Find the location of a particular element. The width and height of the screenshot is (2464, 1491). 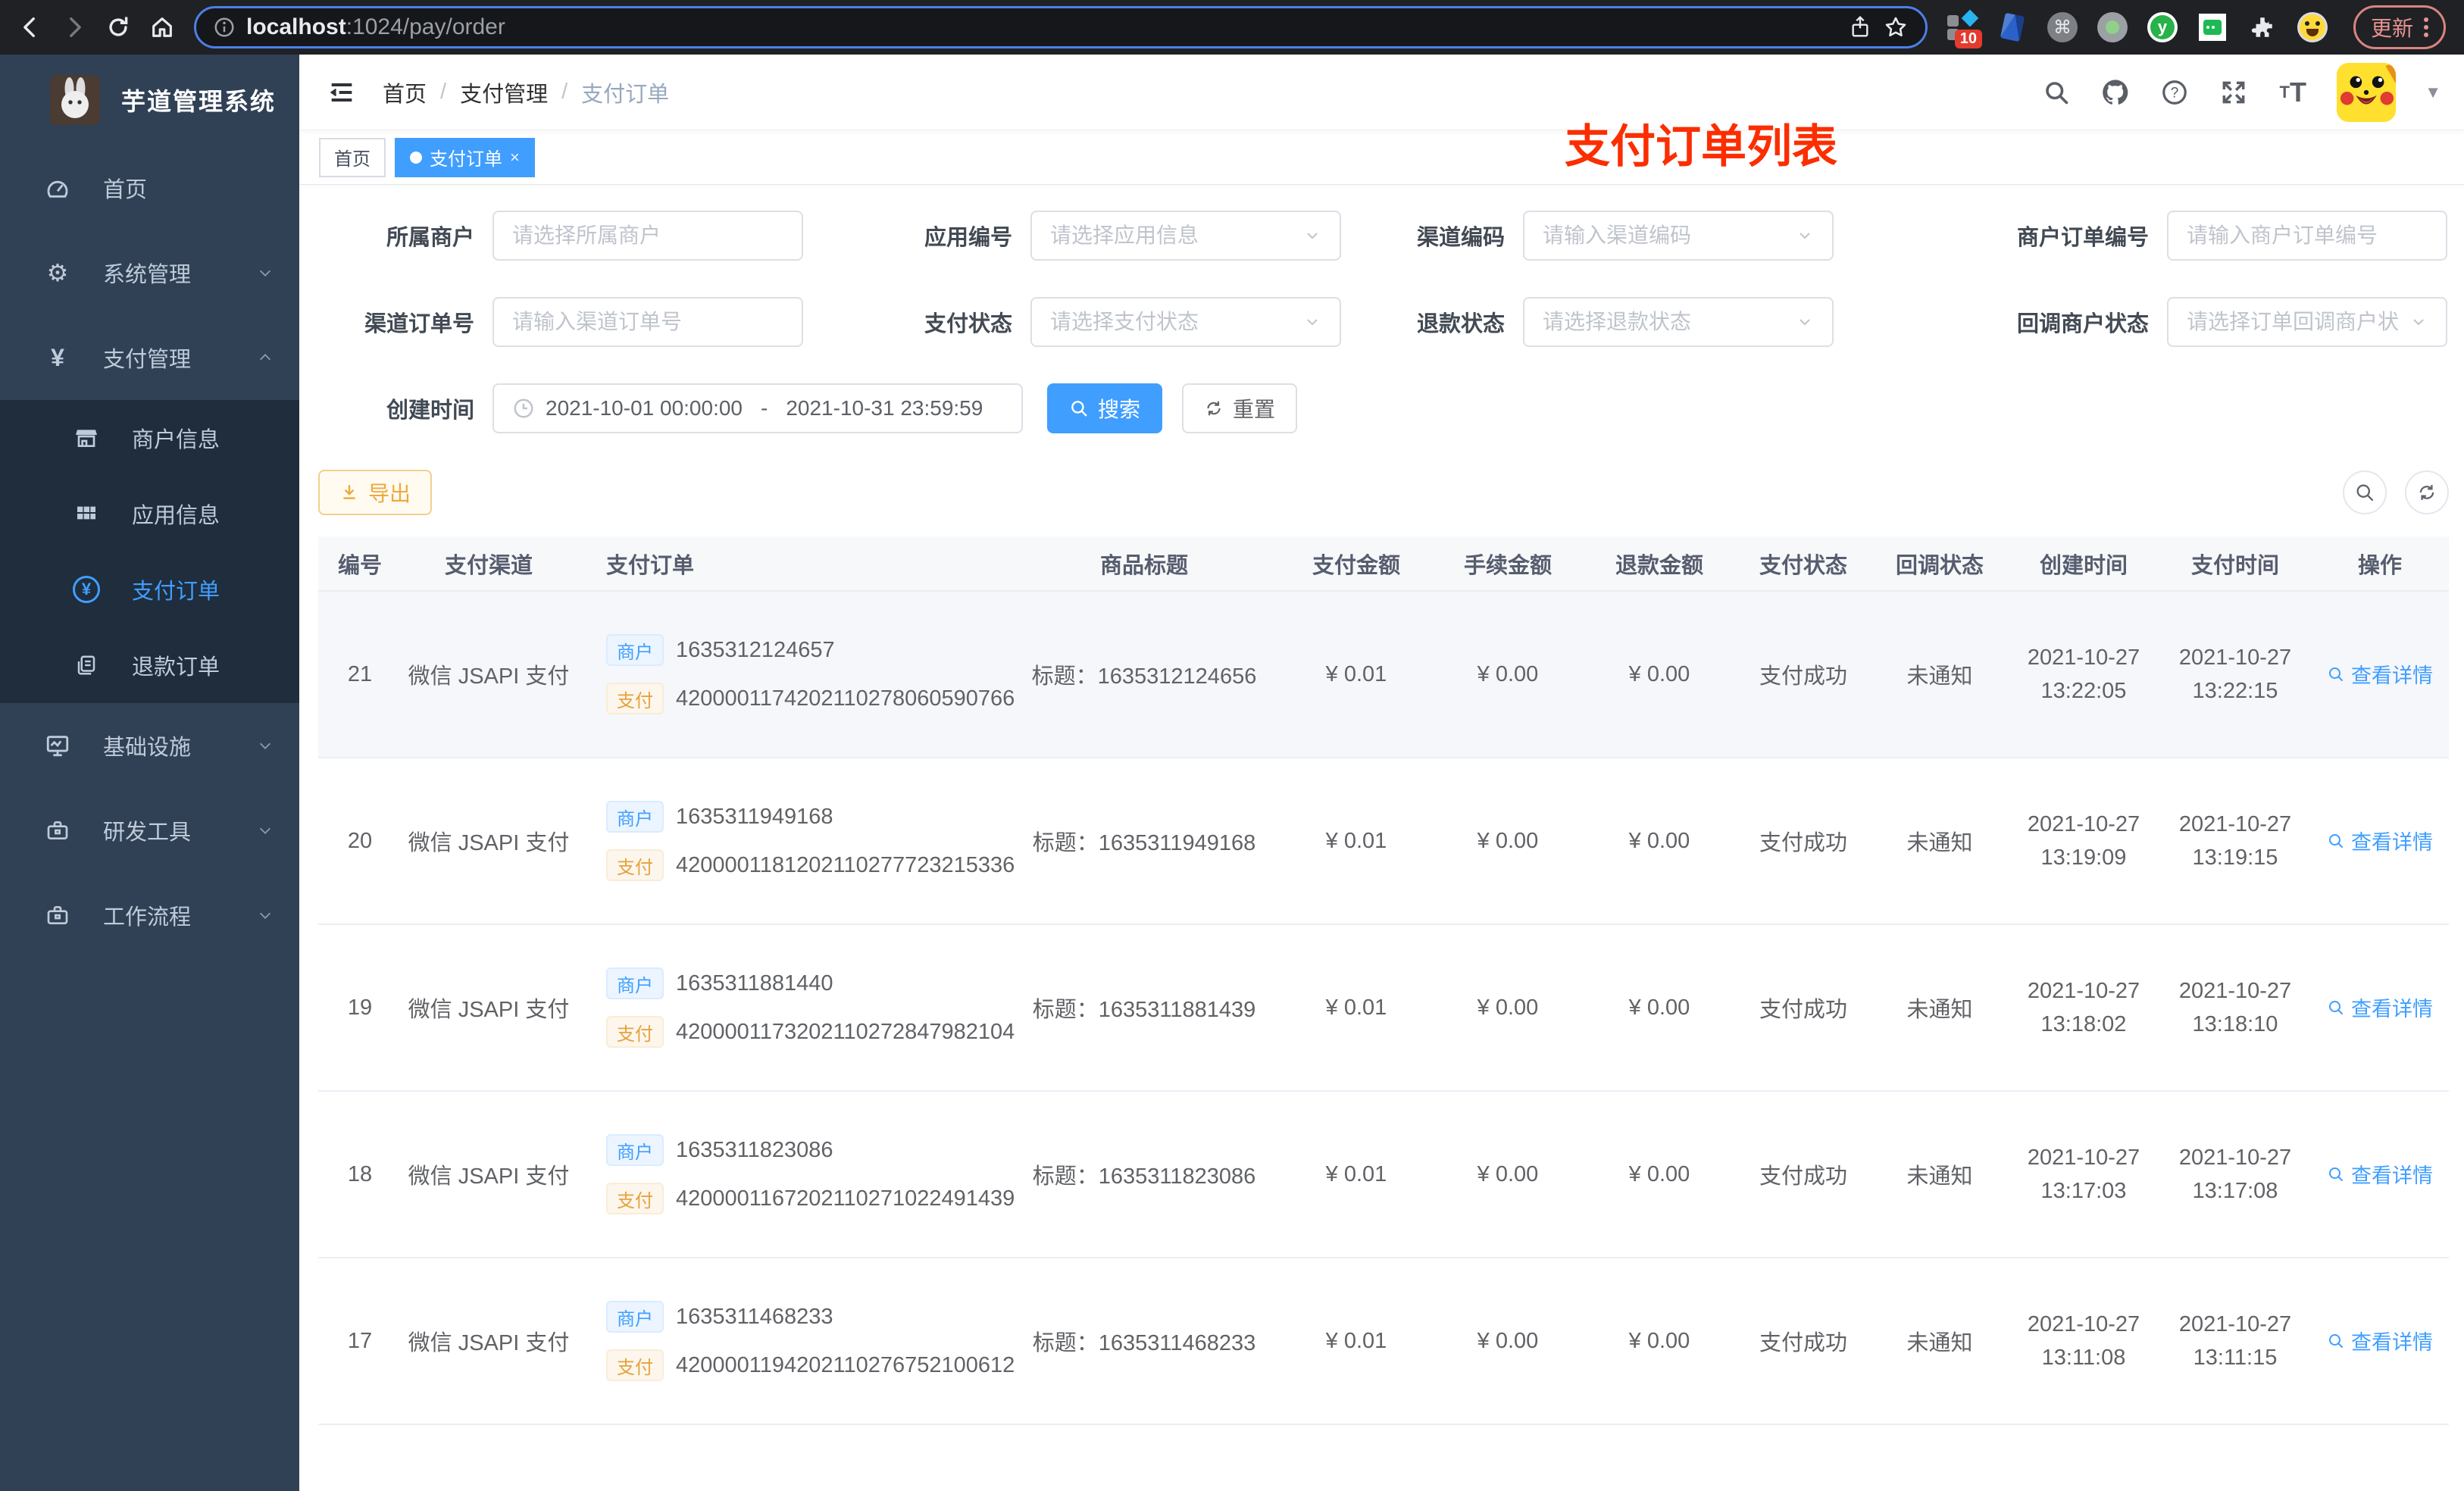

sidebar-item-pay-orders: ¥ 支付订单 is located at coordinates (149, 589).